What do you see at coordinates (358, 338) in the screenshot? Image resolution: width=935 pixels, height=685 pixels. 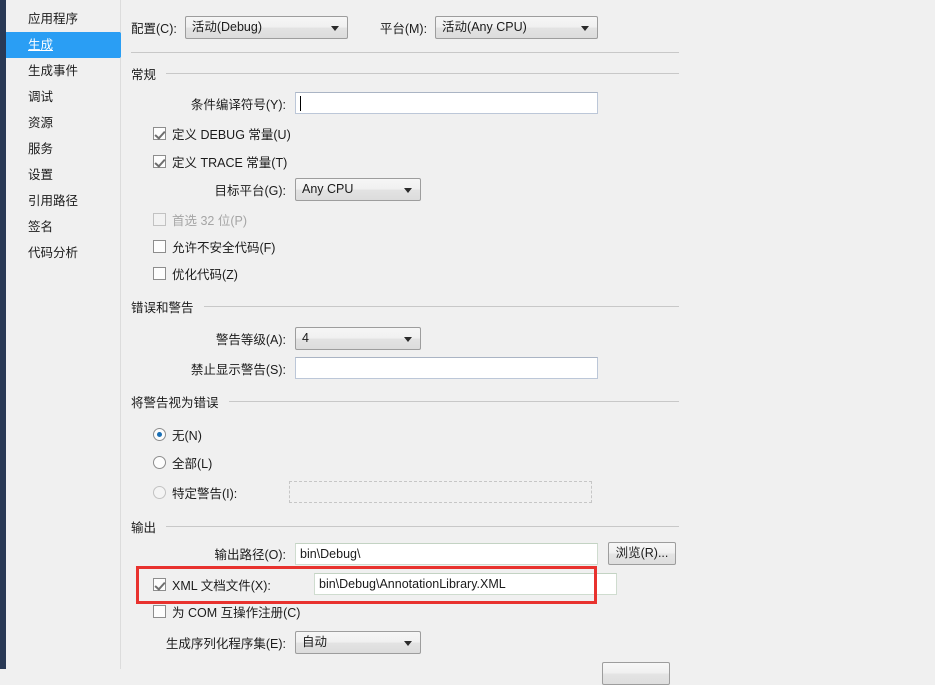 I see `warning-level-dropdown: 4` at bounding box center [358, 338].